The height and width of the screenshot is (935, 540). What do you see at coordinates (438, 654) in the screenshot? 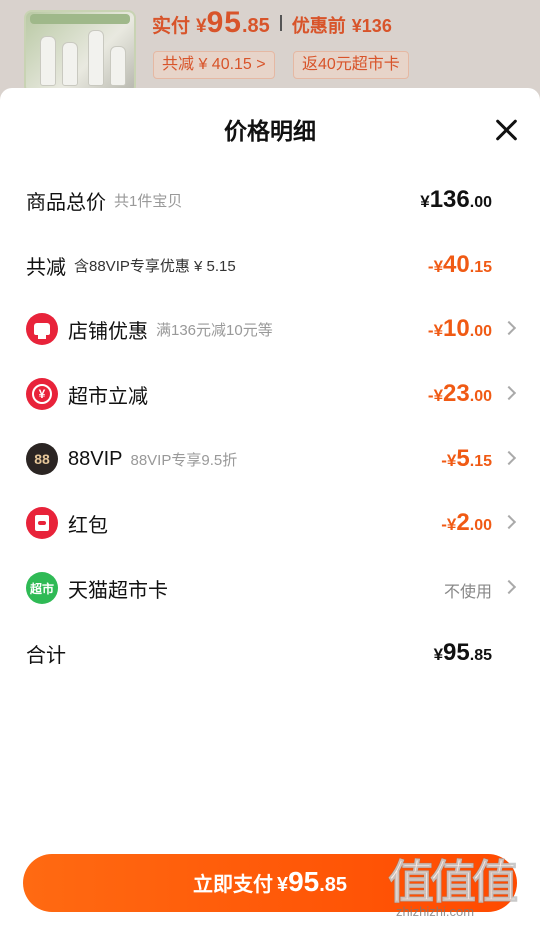
I see `total-currency: ¥` at bounding box center [438, 654].